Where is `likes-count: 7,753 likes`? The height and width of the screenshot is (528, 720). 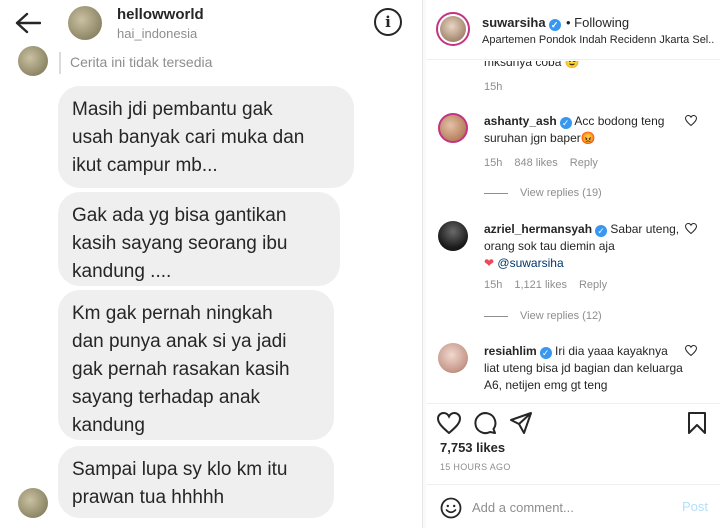 likes-count: 7,753 likes is located at coordinates (472, 447).